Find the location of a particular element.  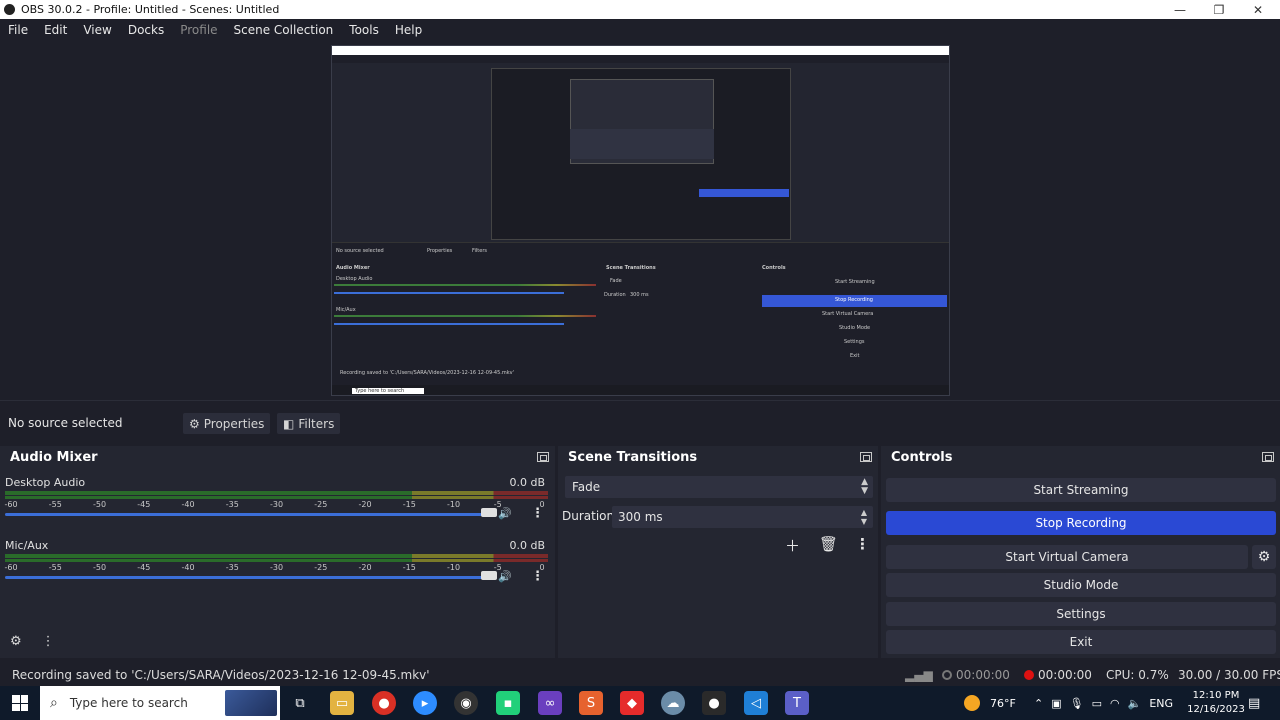

chrome-icon: ● is located at coordinates (384, 703).